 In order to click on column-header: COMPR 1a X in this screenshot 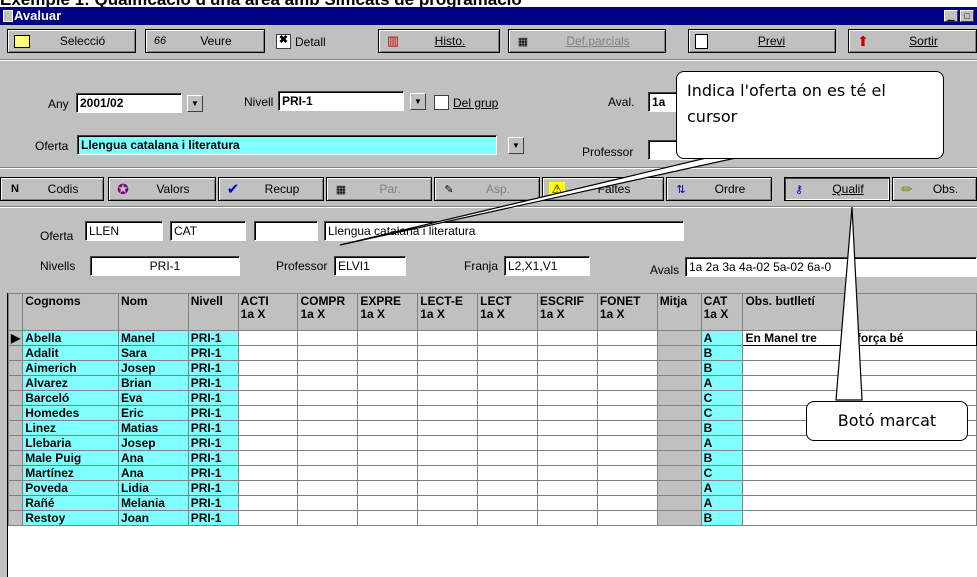, I will do `click(328, 312)`.